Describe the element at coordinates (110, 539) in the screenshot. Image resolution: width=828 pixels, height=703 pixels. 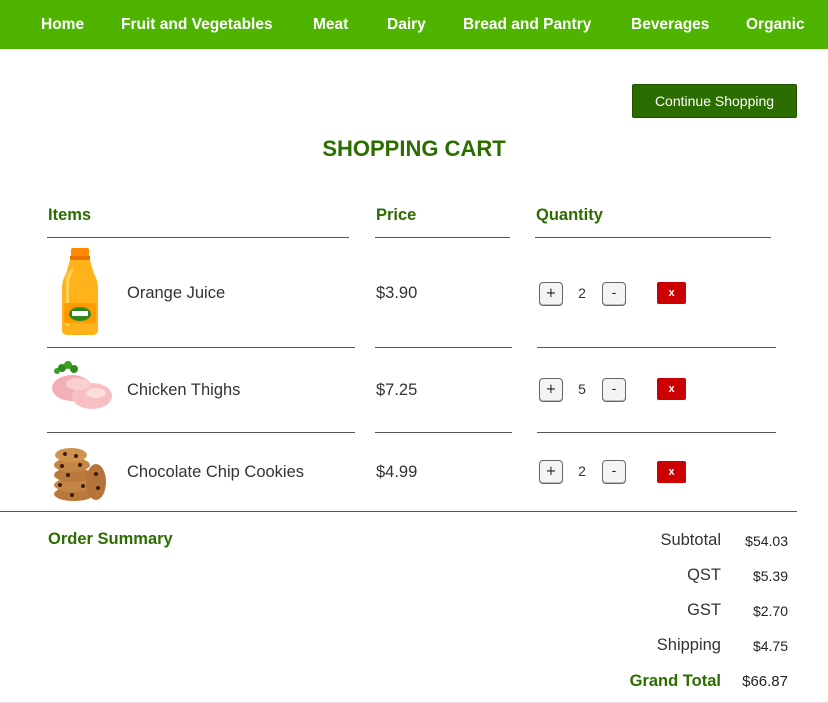
I see `order-summary-title: Order Summary` at that location.